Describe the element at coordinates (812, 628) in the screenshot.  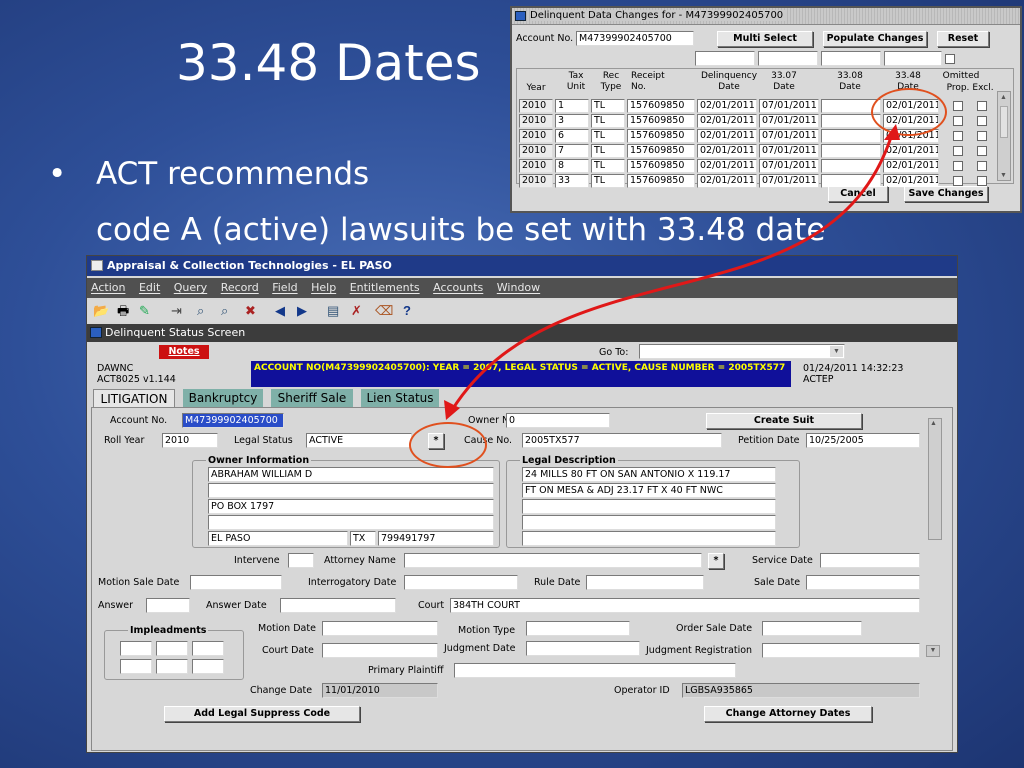
I see `order-sale-date-field` at that location.